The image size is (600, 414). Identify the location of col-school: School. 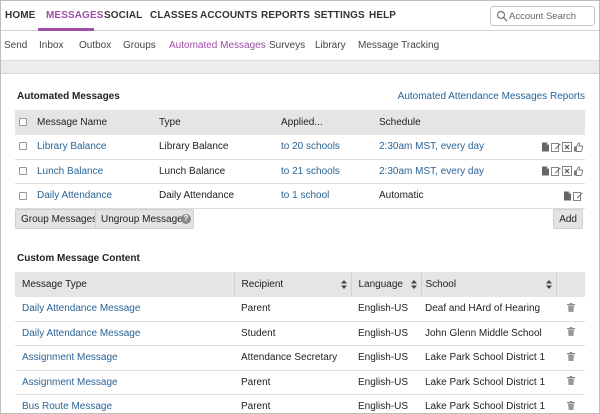
(488, 284).